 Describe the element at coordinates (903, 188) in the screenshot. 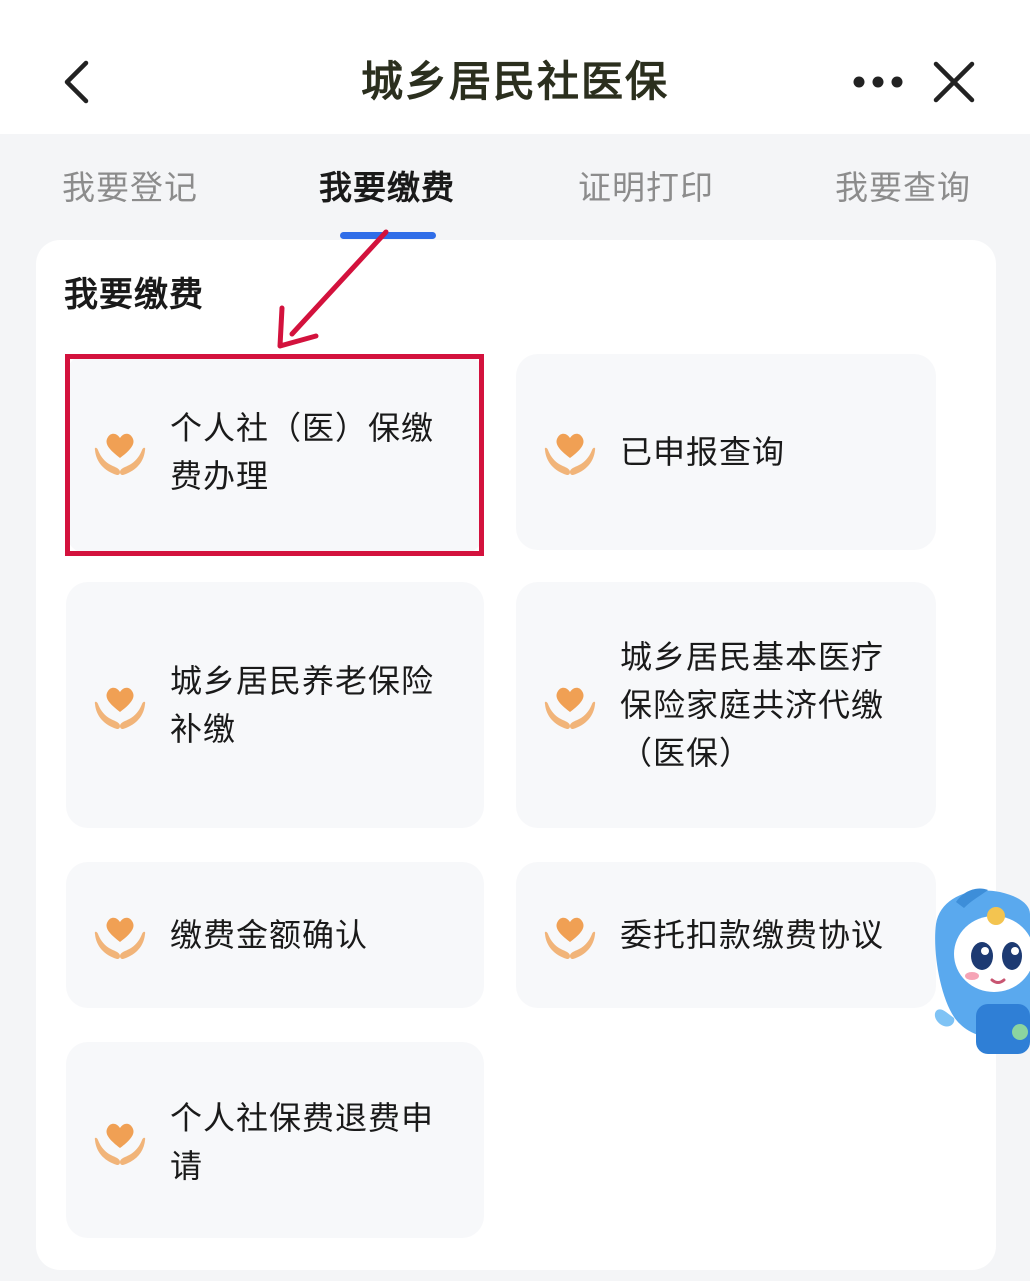

I see `tab-query: 我要查询` at that location.